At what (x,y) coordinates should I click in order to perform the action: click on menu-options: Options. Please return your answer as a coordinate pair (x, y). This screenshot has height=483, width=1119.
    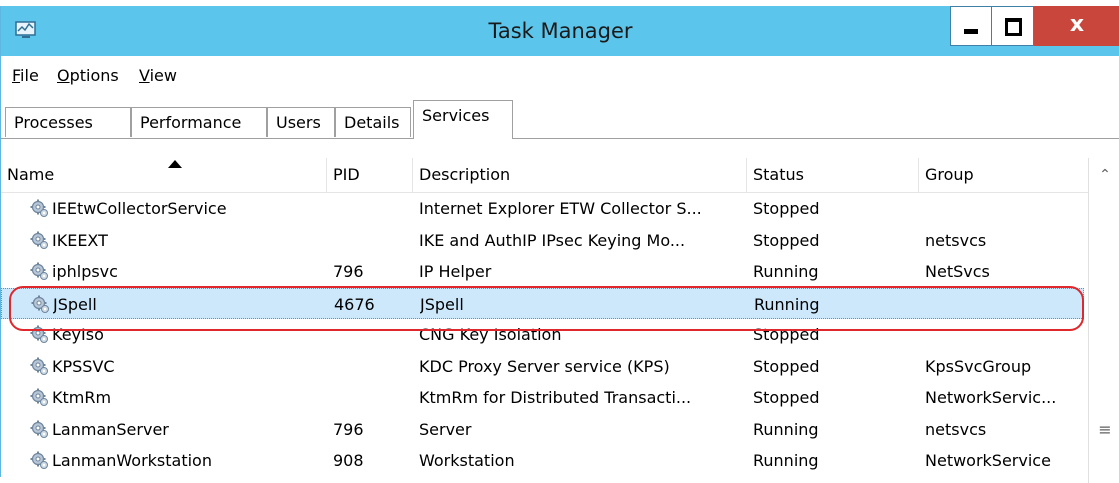
    Looking at the image, I should click on (88, 75).